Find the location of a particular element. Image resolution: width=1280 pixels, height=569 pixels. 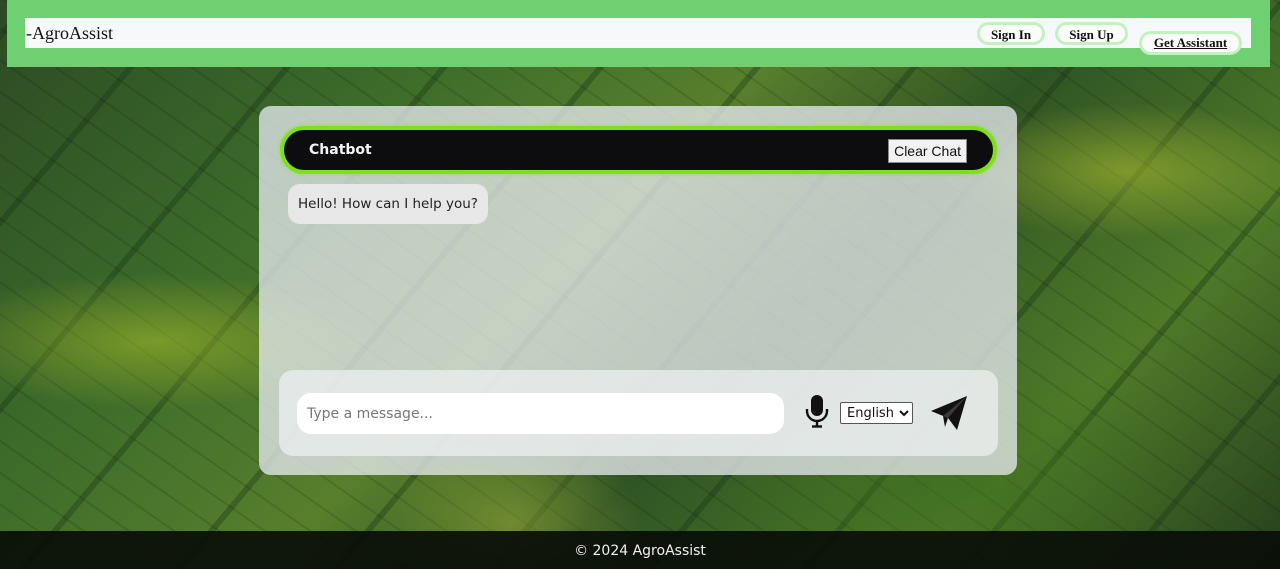

bot-message-bubble: Hello! How can I help you? is located at coordinates (388, 204).